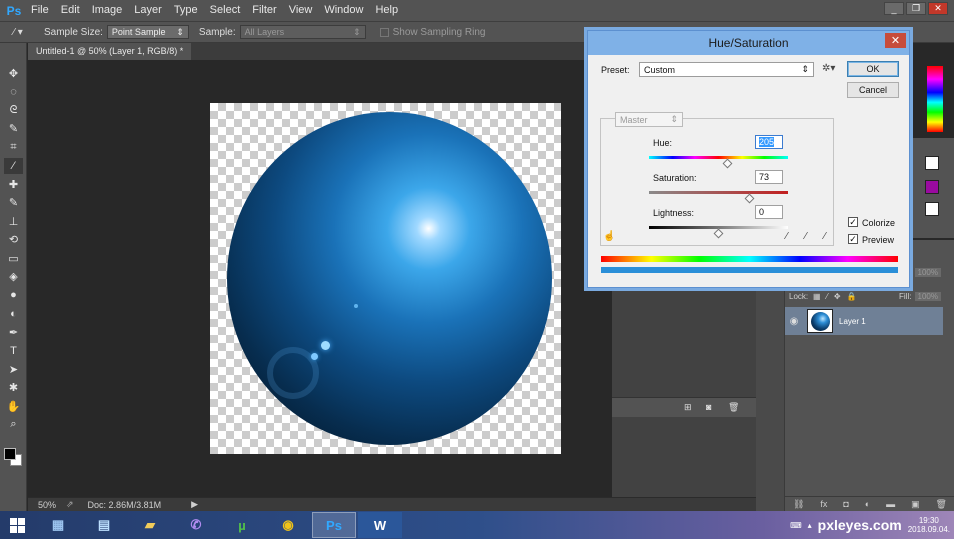 The height and width of the screenshot is (539, 954). Describe the element at coordinates (110, 51) in the screenshot. I see `document-tab: Untitled-1 @ 50% (Layer 1, RGB/8) *` at that location.